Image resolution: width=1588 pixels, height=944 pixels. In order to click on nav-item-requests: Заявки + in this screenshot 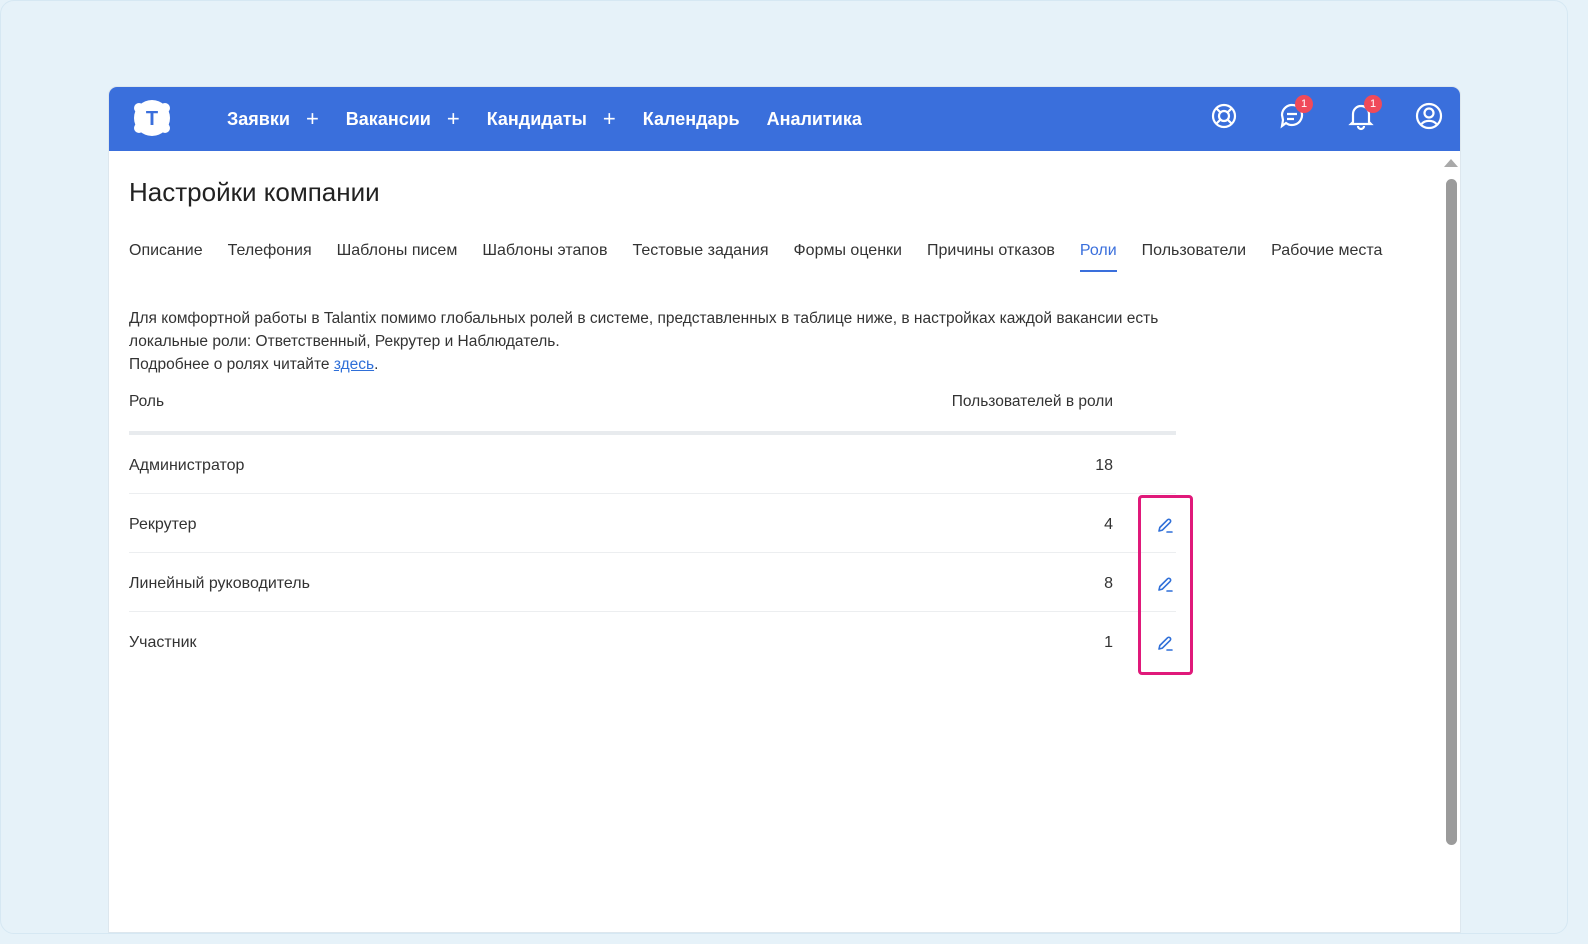, I will do `click(273, 119)`.